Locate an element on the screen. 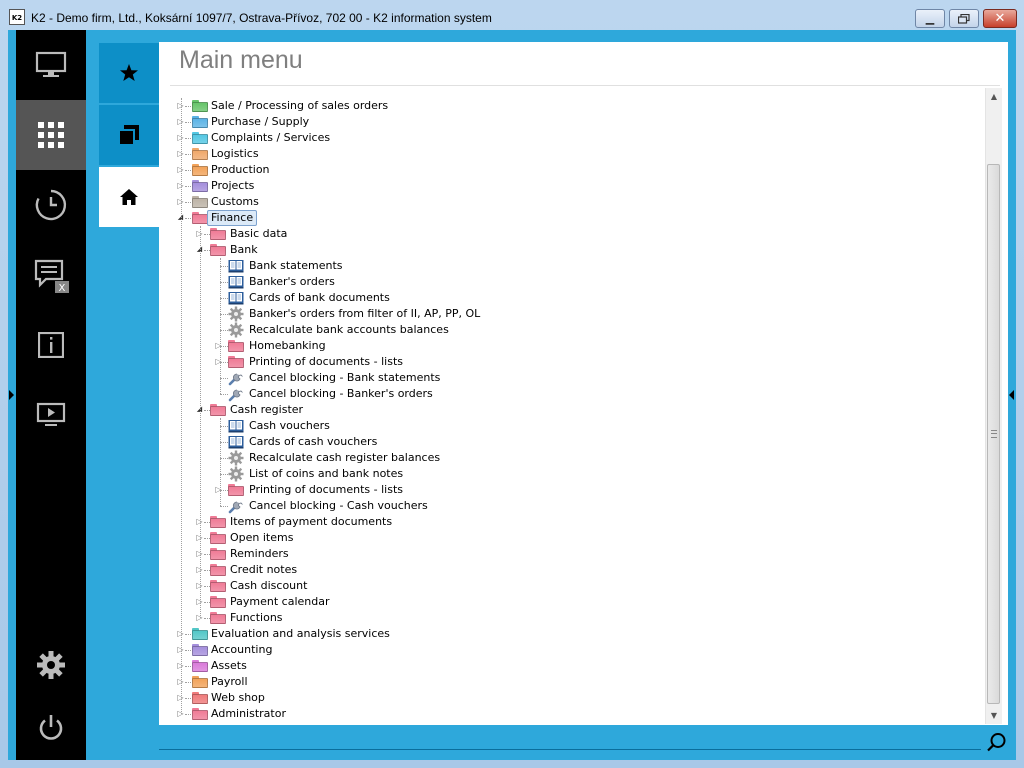 The image size is (1024, 768). tab-home is located at coordinates (129, 197).